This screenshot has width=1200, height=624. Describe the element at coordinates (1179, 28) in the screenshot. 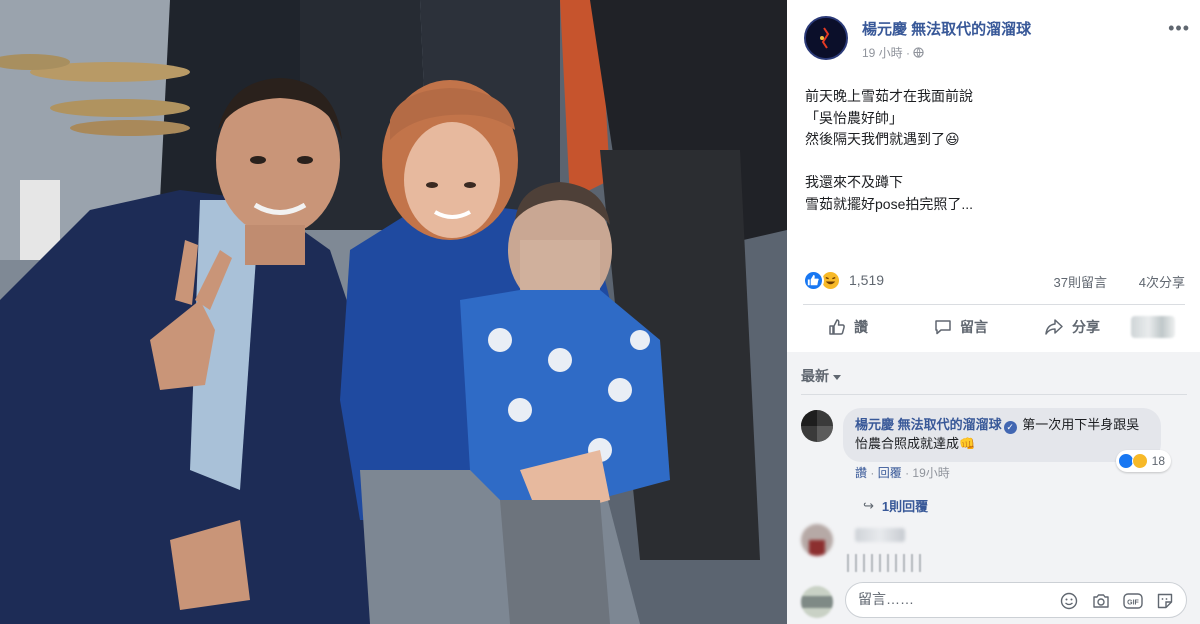

I see `more-options-icon: •••` at that location.